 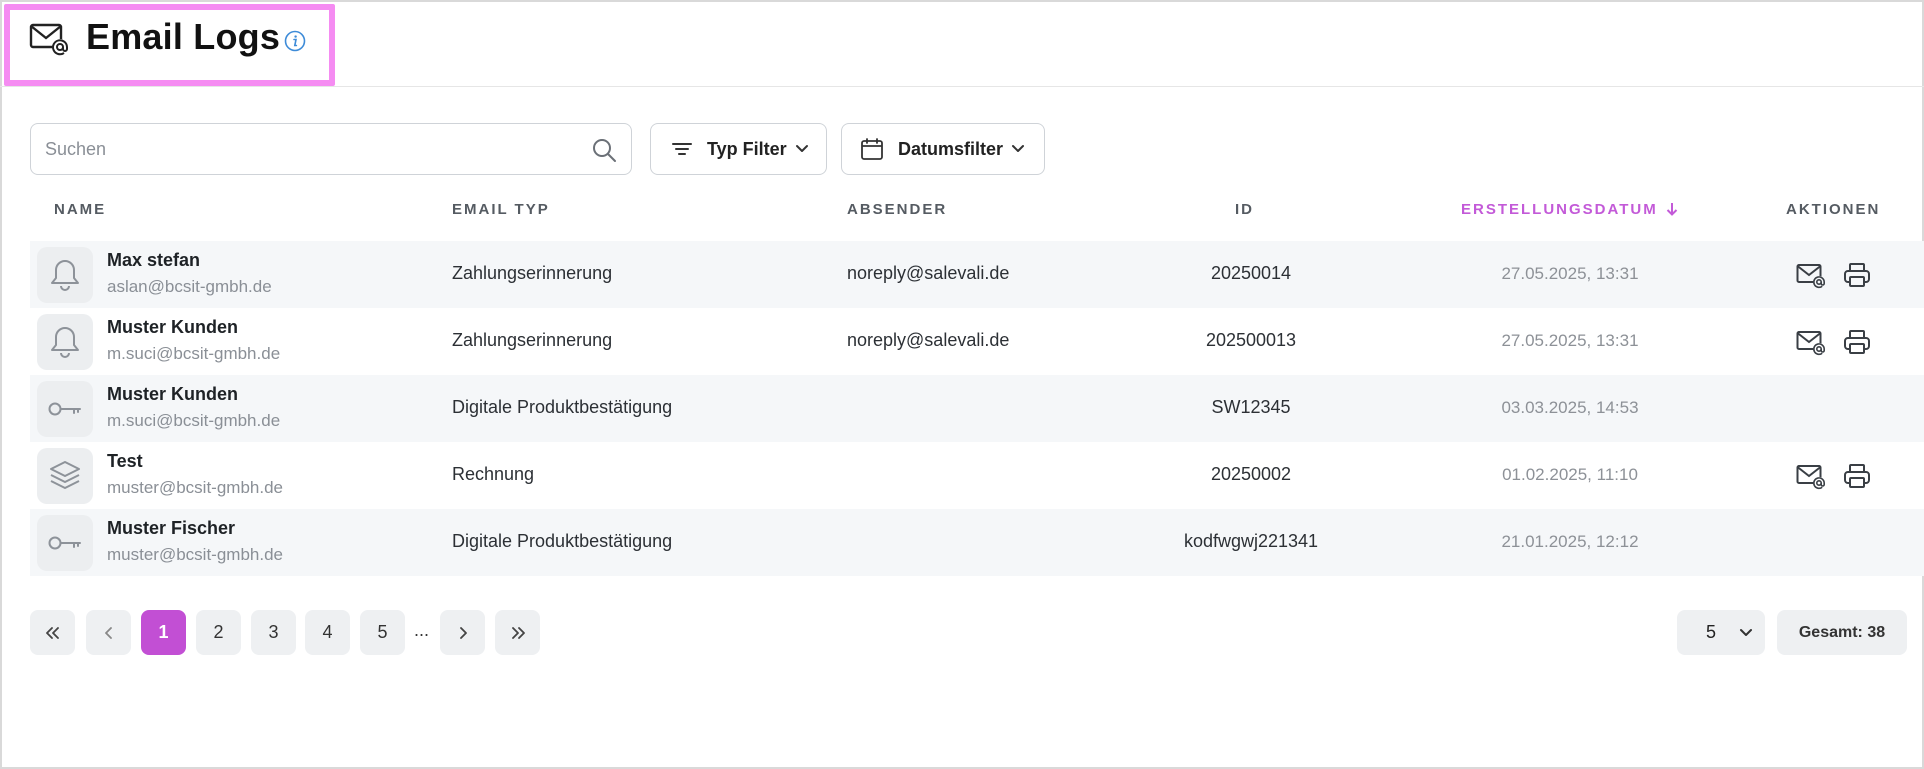 What do you see at coordinates (125, 461) in the screenshot?
I see `row-name: Test` at bounding box center [125, 461].